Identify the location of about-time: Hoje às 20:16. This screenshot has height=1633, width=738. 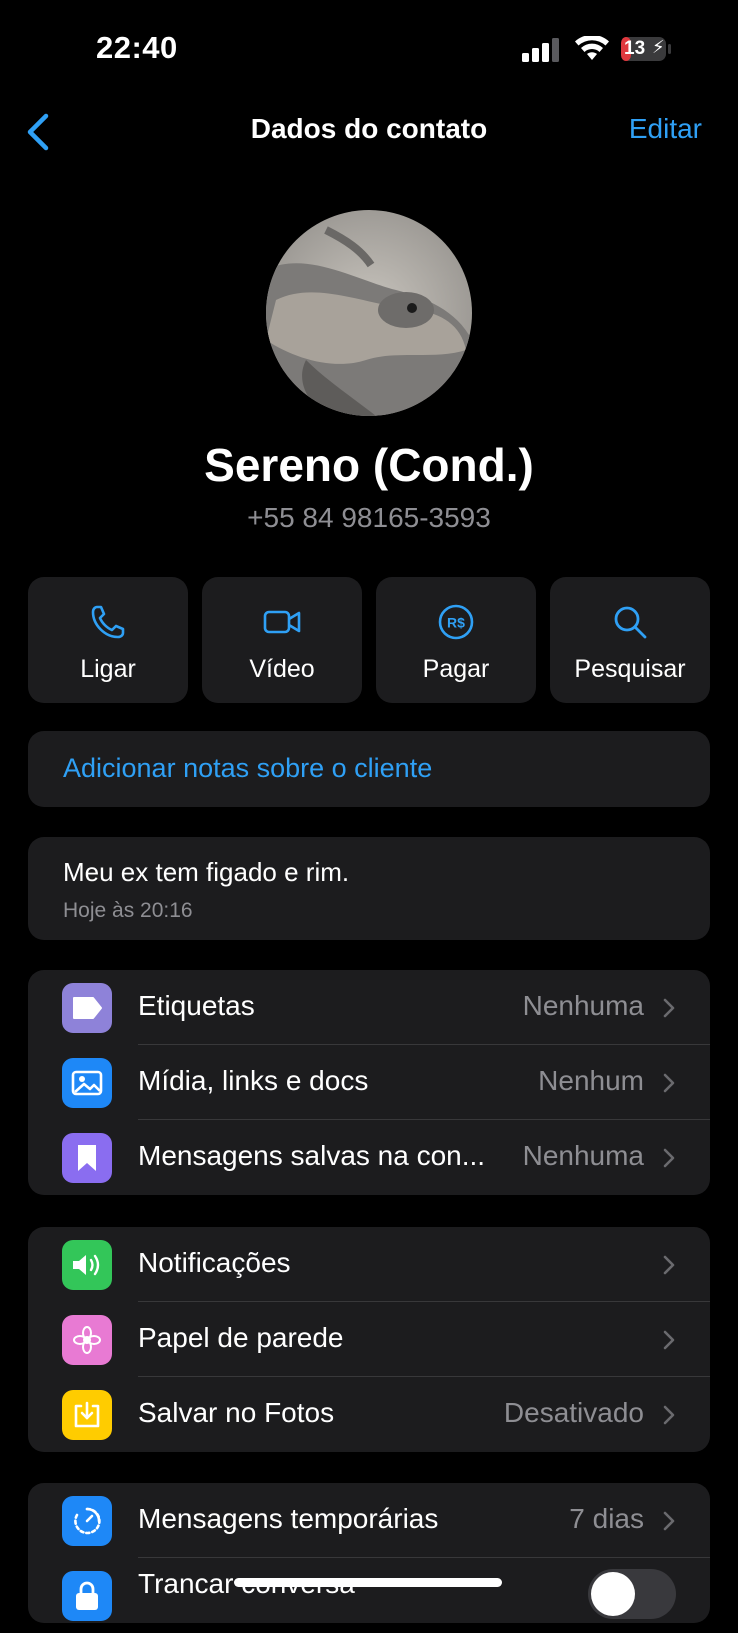
(128, 910).